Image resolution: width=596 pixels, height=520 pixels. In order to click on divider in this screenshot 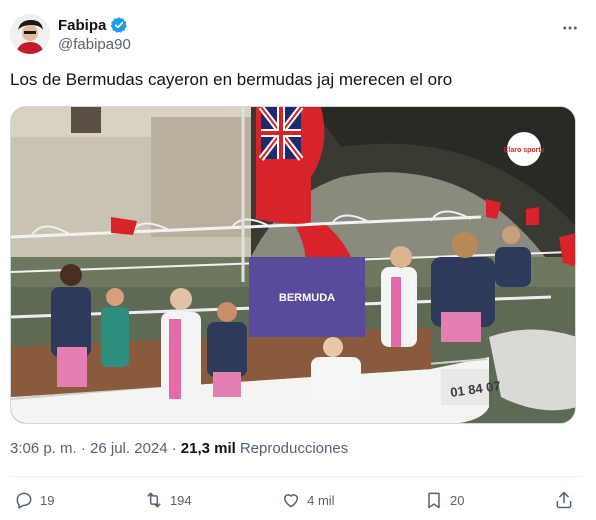, I will do `click(296, 476)`.